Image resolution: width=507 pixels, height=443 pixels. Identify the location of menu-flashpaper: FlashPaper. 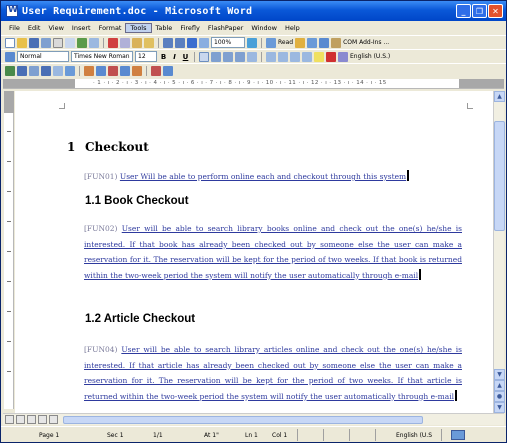
(225, 28).